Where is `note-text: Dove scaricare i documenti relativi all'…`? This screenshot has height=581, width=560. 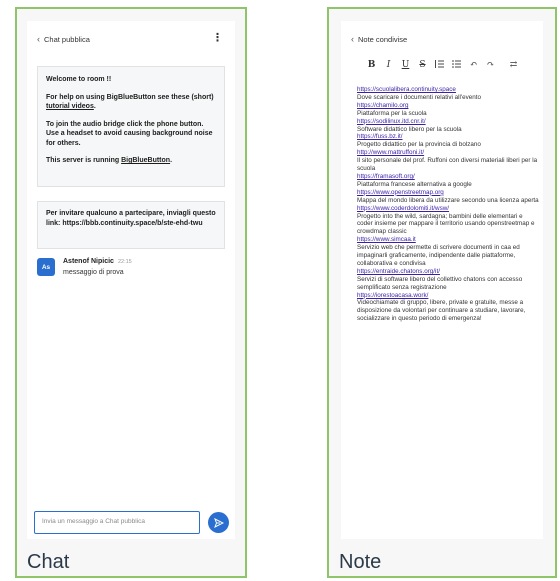 note-text: Dove scaricare i documenti relativi all'… is located at coordinates (419, 97).